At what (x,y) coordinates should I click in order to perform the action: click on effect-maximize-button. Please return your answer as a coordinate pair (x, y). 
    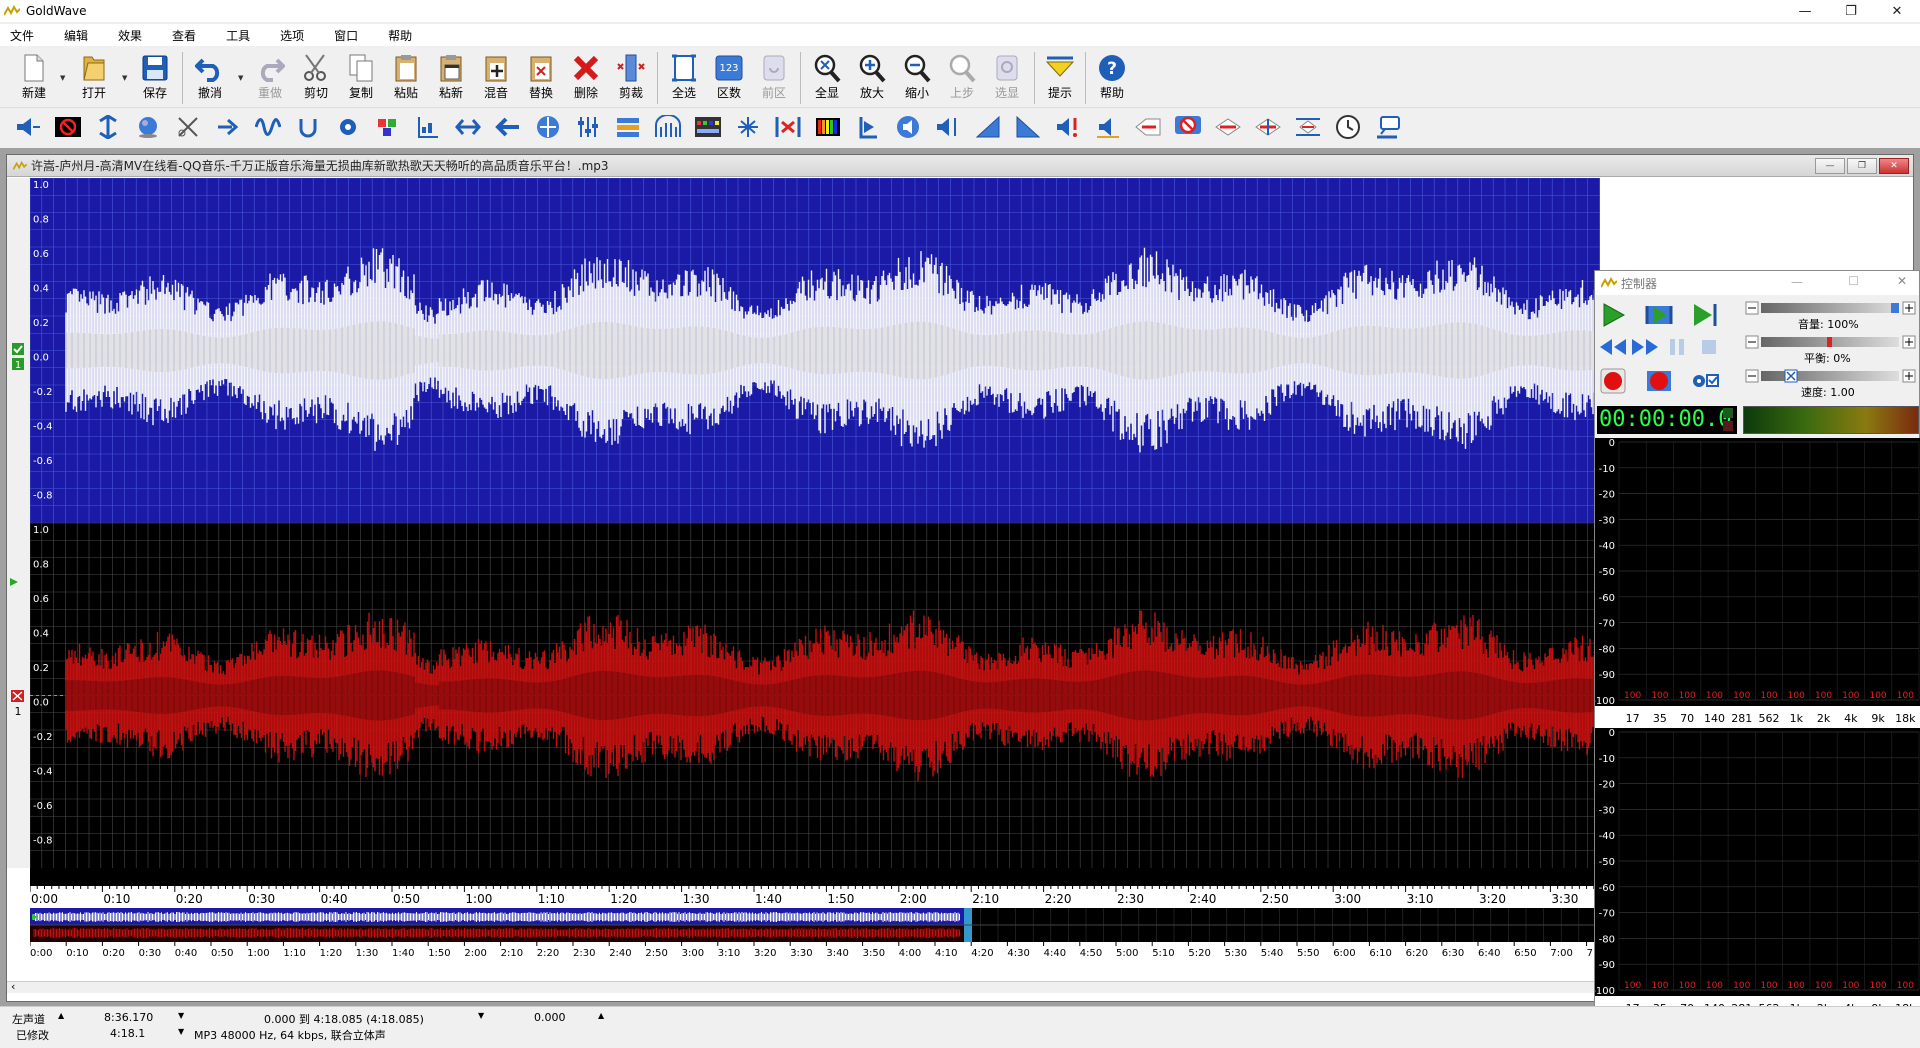
    Looking at the image, I should click on (108, 127).